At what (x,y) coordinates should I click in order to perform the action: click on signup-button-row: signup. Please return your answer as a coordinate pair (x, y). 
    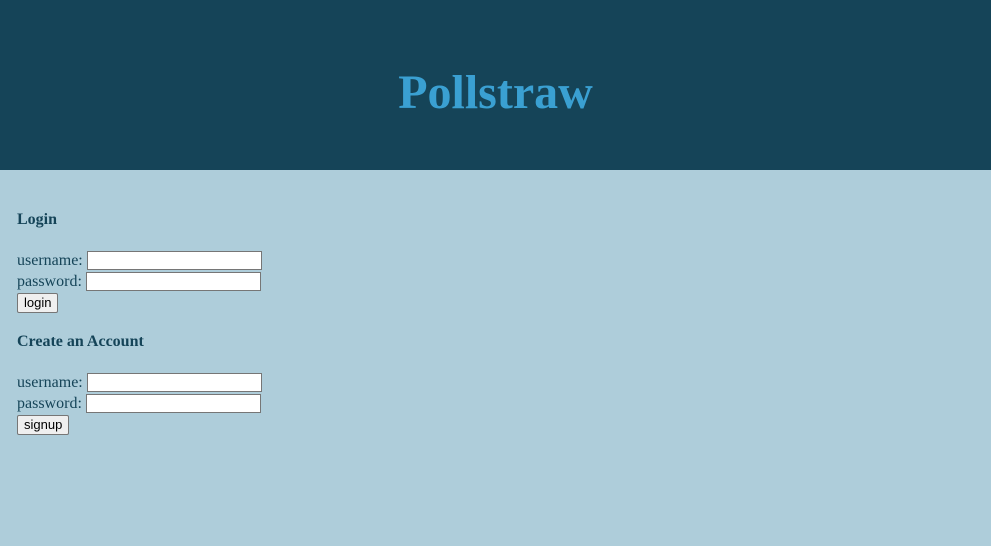
    Looking at the image, I should click on (495, 425).